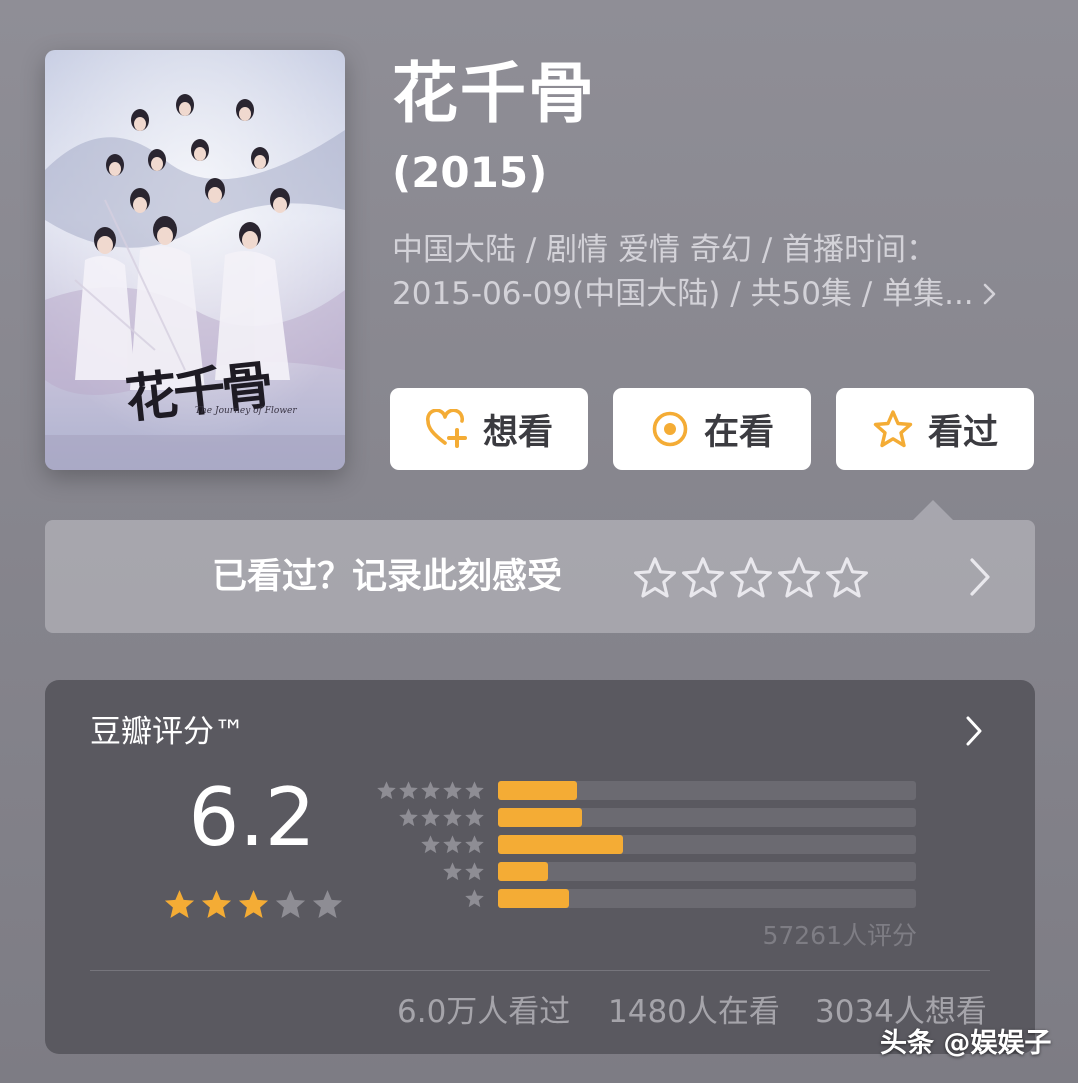  What do you see at coordinates (962, 432) in the screenshot?
I see `watched-label: 看过` at bounding box center [962, 432].